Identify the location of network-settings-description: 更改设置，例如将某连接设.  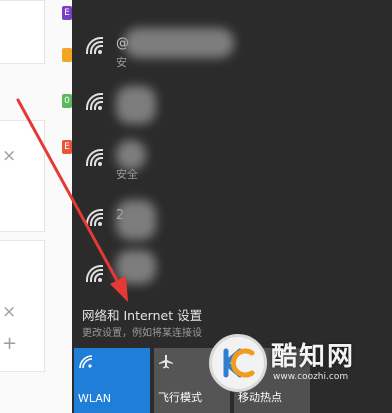
(142, 333).